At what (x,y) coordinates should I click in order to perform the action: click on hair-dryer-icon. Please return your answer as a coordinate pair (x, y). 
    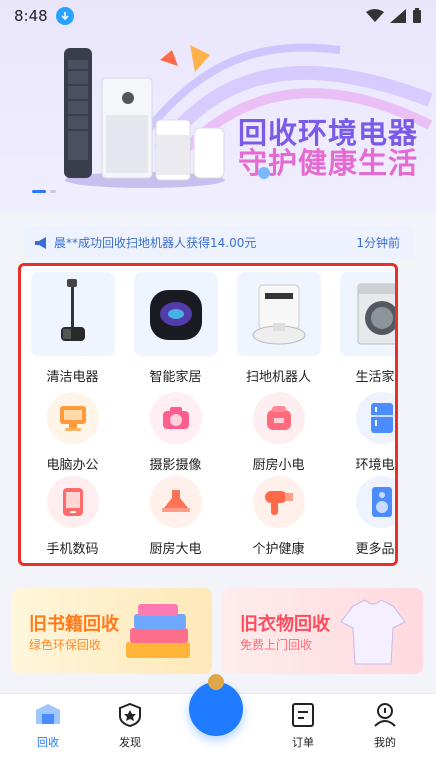
    Looking at the image, I should click on (278, 502).